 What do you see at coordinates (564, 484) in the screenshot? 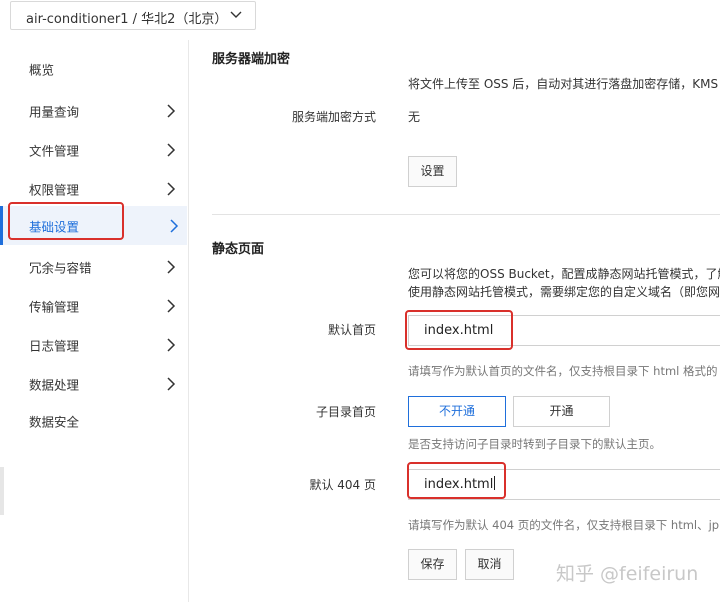
I see `default-404-input: index.html` at bounding box center [564, 484].